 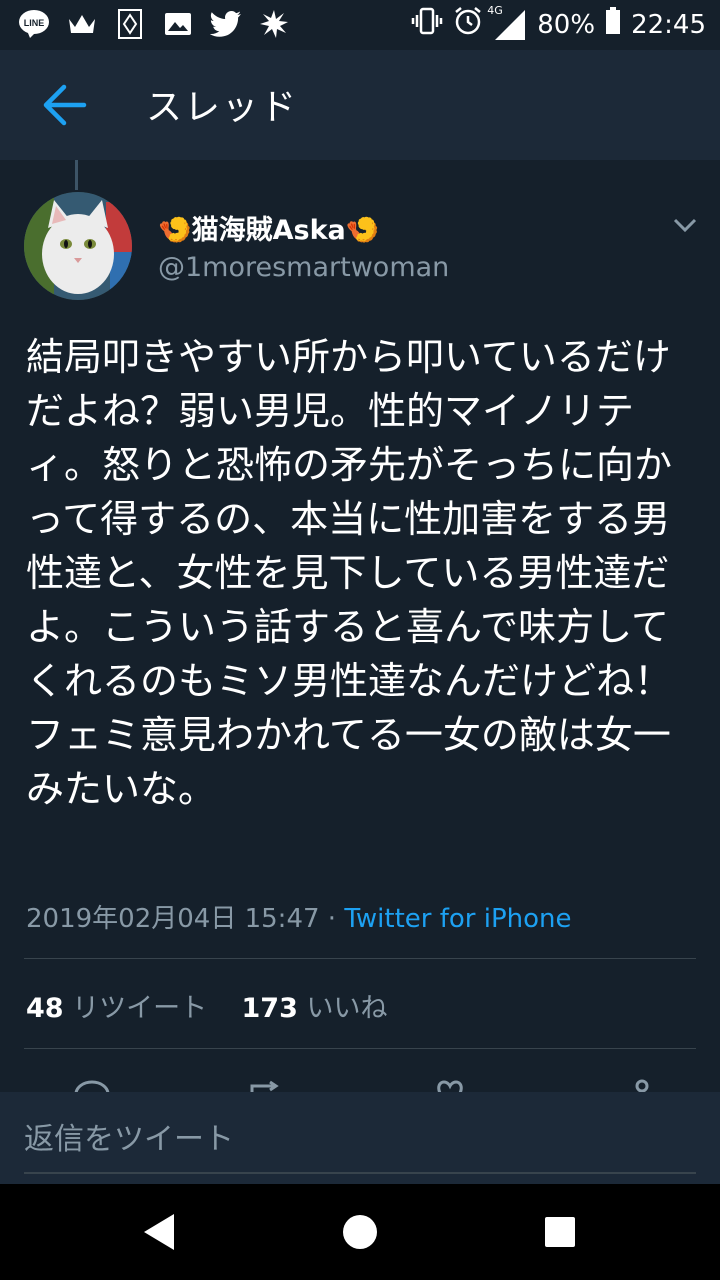 I want to click on retweets-stat: 48 リツイート, so click(x=116, y=1008).